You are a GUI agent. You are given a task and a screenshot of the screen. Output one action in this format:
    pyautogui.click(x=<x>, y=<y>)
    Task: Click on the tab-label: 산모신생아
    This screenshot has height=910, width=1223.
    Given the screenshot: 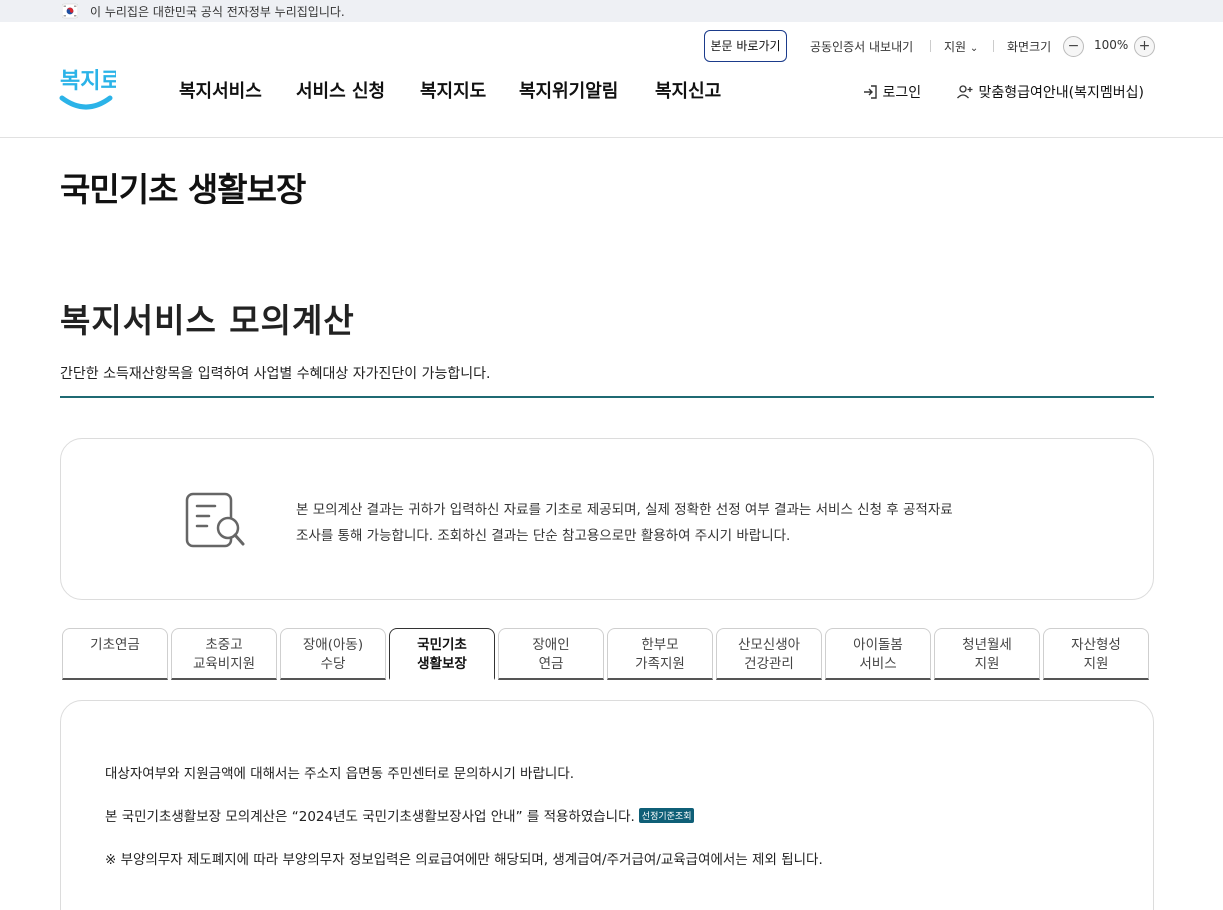 What is the action you would take?
    pyautogui.click(x=769, y=645)
    